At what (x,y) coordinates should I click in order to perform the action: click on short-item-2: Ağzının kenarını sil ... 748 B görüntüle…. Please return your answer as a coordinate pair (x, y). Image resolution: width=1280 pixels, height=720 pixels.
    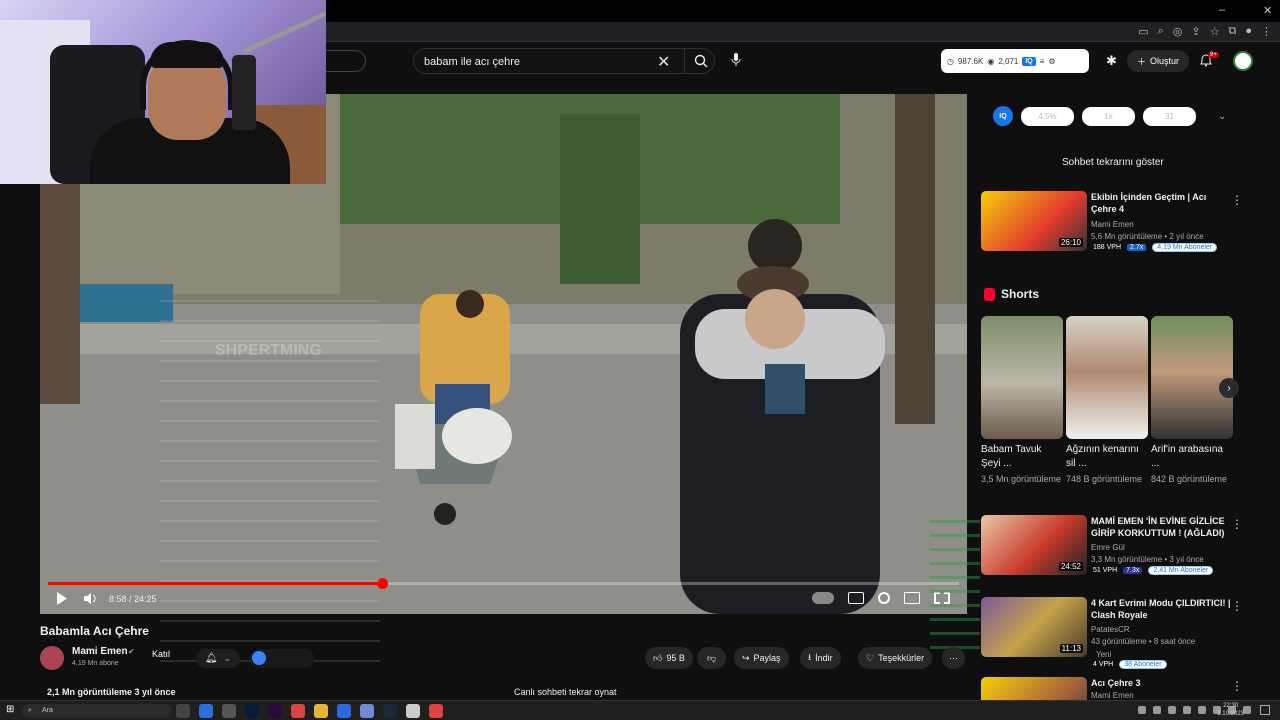
    Looking at the image, I should click on (1107, 401).